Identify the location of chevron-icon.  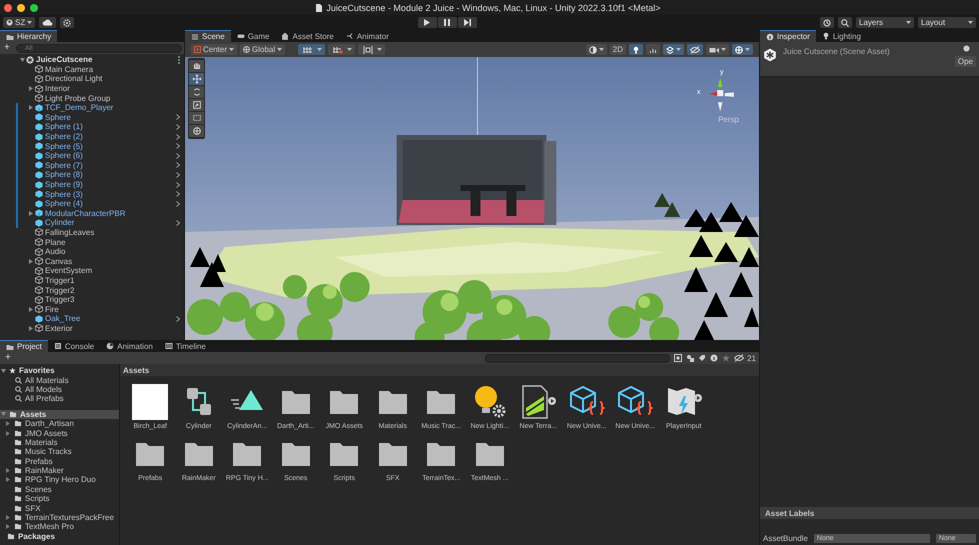
(178, 223).